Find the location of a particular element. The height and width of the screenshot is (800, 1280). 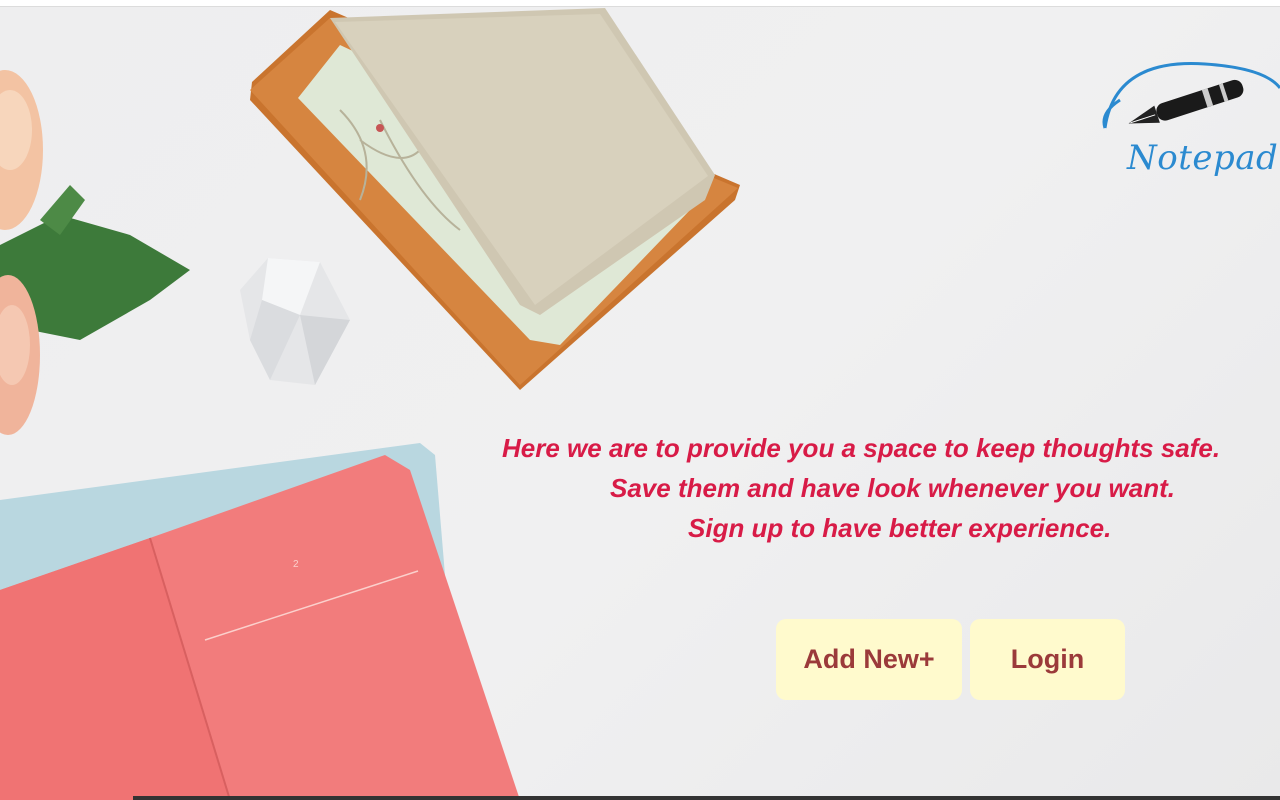

add-new-button: Add New+ is located at coordinates (869, 659).